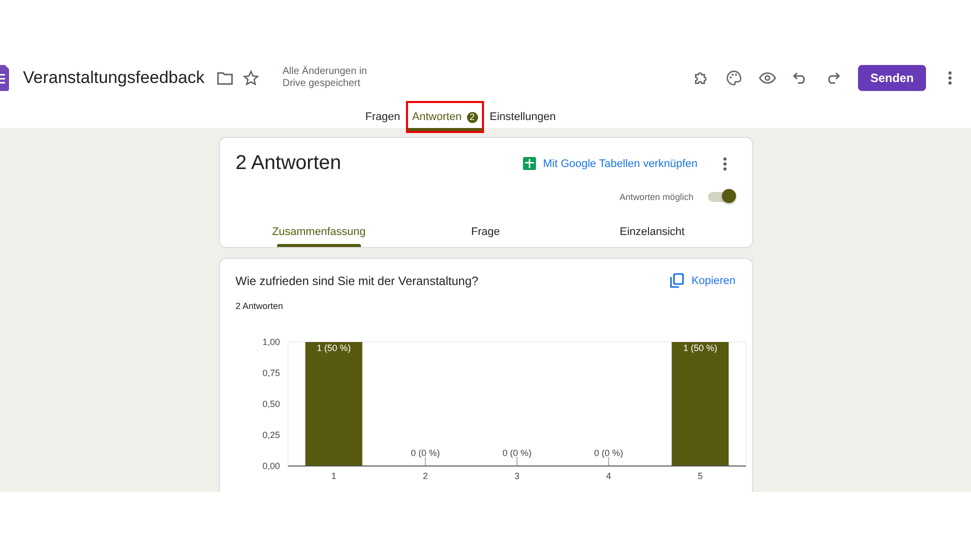 This screenshot has width=971, height=545. Describe the element at coordinates (656, 197) in the screenshot. I see `accepting-label: Antworten möglich` at that location.